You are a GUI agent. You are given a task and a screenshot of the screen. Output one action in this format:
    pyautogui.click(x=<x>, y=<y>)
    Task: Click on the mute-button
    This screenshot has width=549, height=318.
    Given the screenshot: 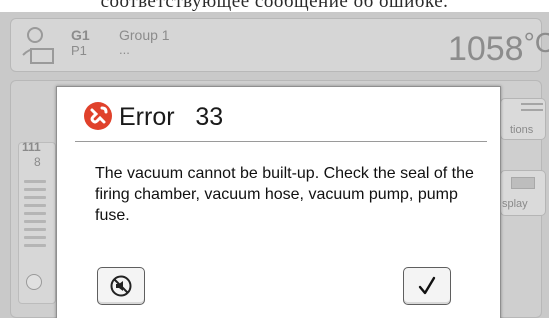 What is the action you would take?
    pyautogui.click(x=121, y=286)
    